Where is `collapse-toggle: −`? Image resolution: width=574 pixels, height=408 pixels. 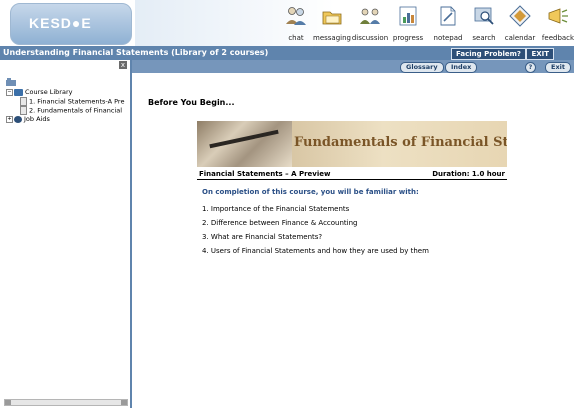 collapse-toggle: − is located at coordinates (9, 92).